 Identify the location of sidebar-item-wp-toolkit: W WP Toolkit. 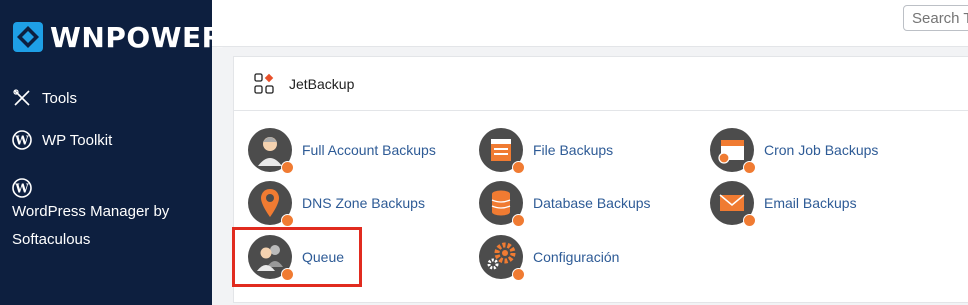
(62, 140).